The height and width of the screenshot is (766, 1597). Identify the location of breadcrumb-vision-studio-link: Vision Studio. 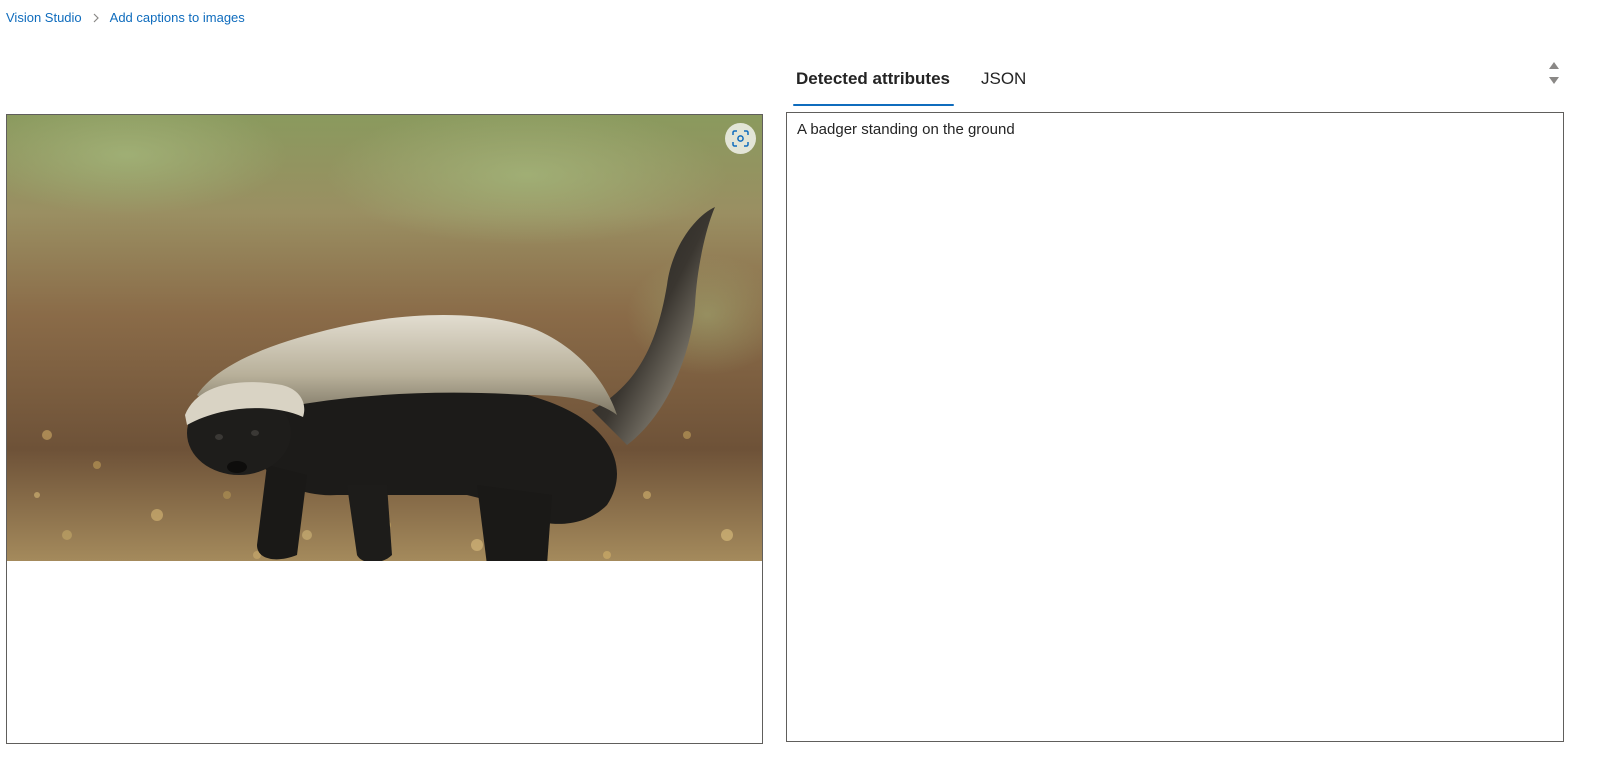
(44, 17).